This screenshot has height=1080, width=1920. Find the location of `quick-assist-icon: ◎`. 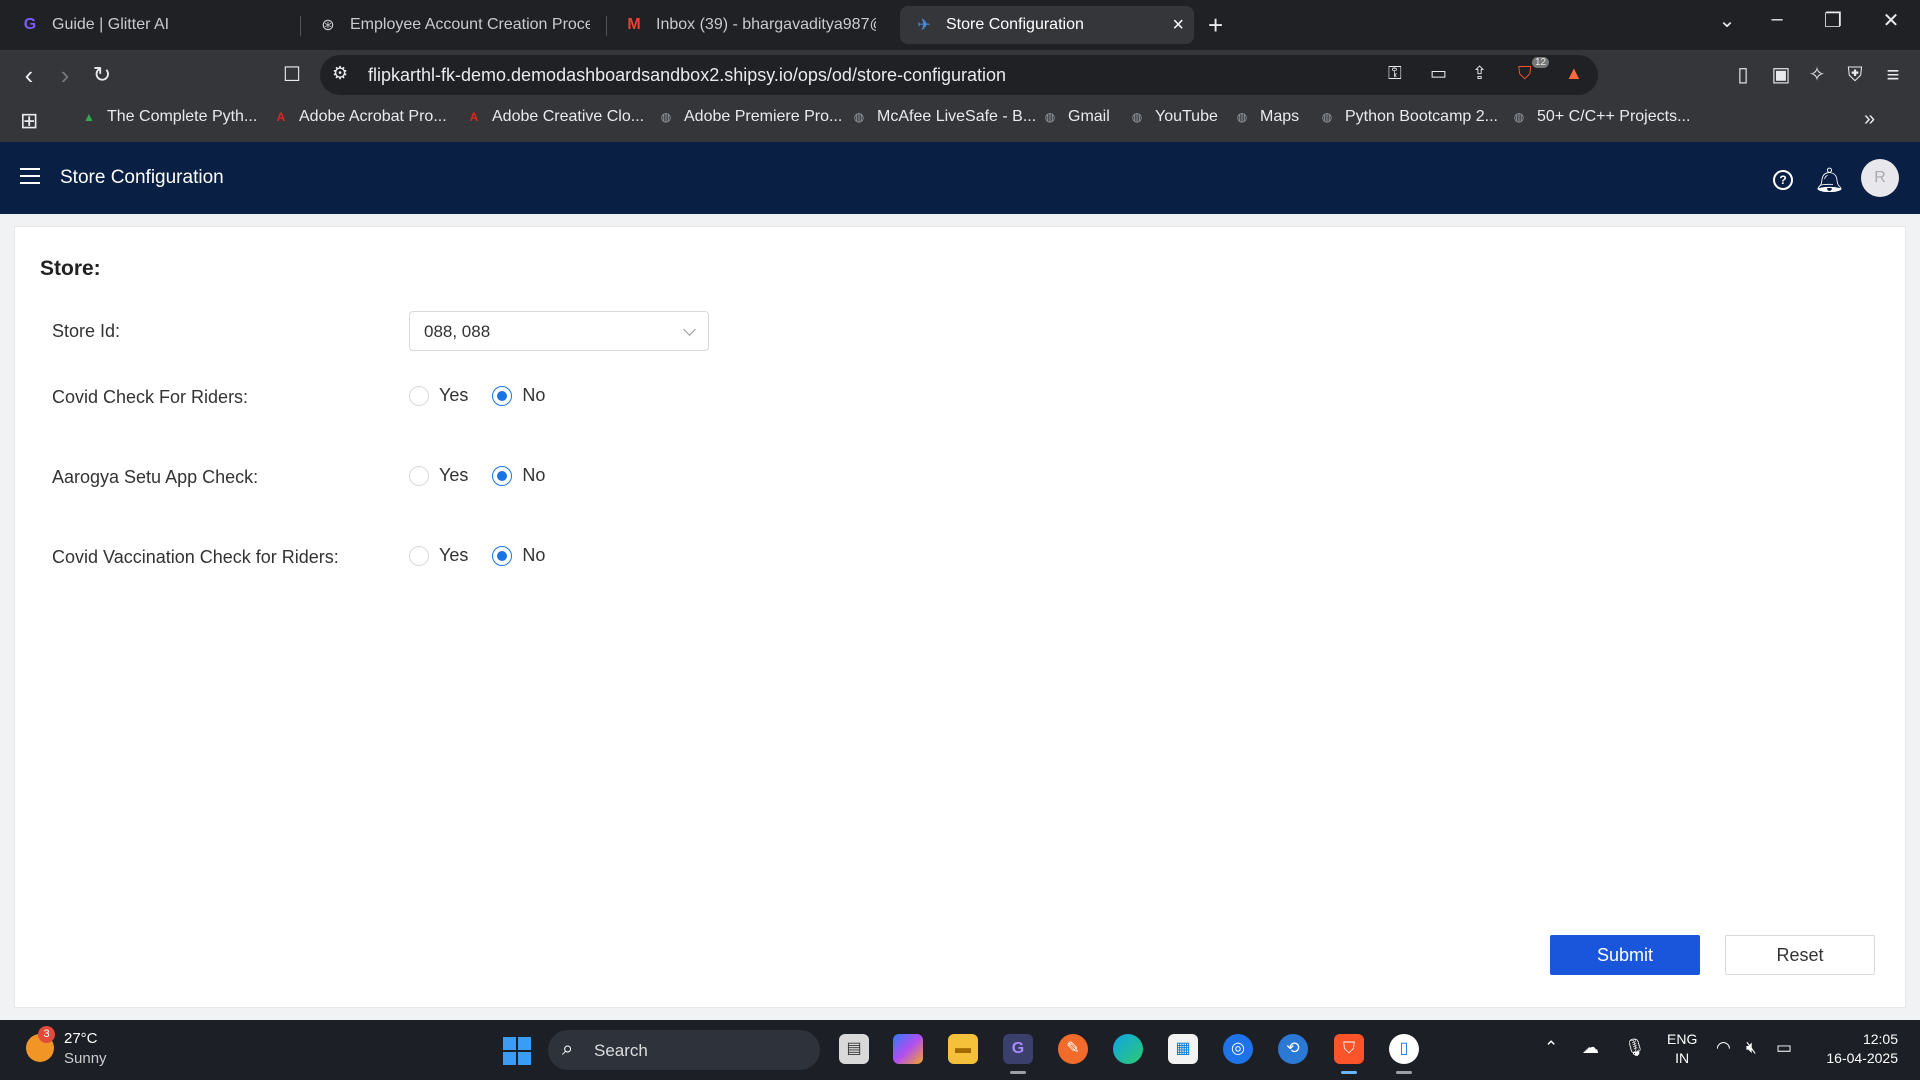

quick-assist-icon: ◎ is located at coordinates (1238, 1049).